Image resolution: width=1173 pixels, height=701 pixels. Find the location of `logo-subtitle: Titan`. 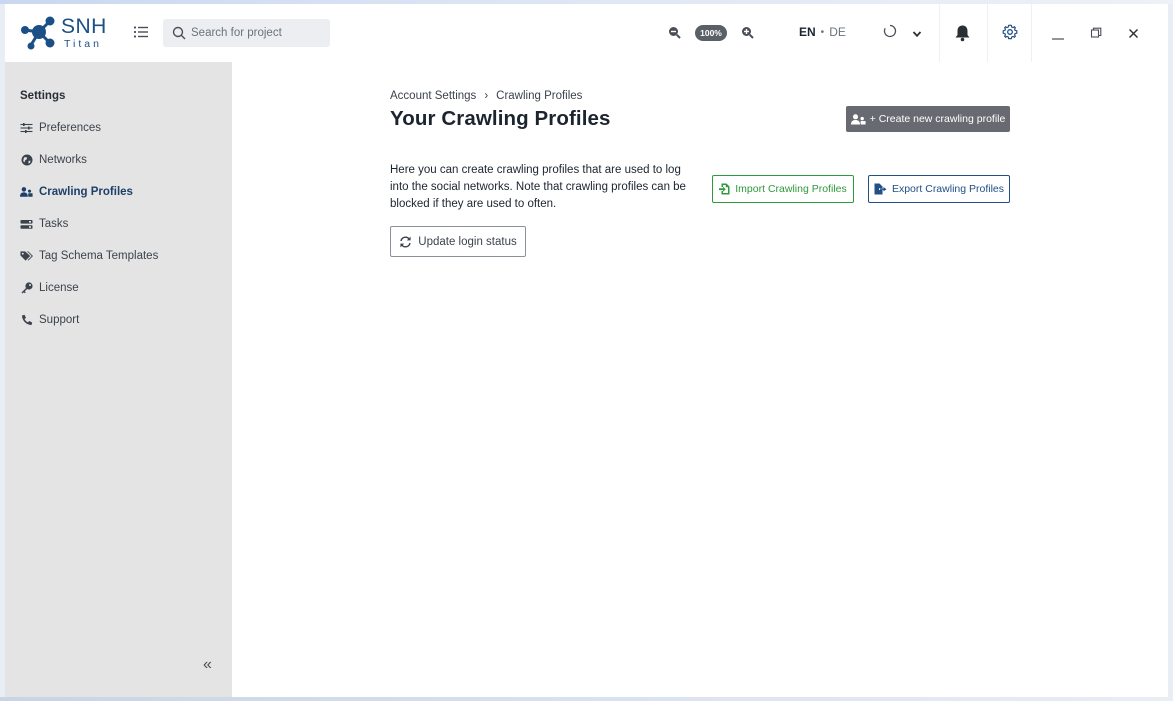

logo-subtitle: Titan is located at coordinates (83, 44).